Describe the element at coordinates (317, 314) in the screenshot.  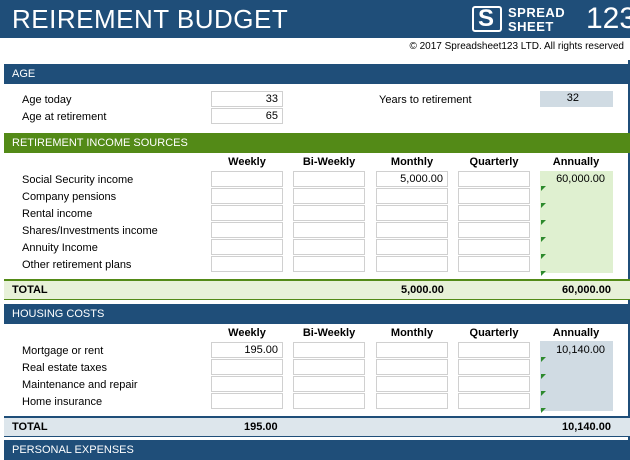
I see `housing-section-header: HOUSING COSTS` at that location.